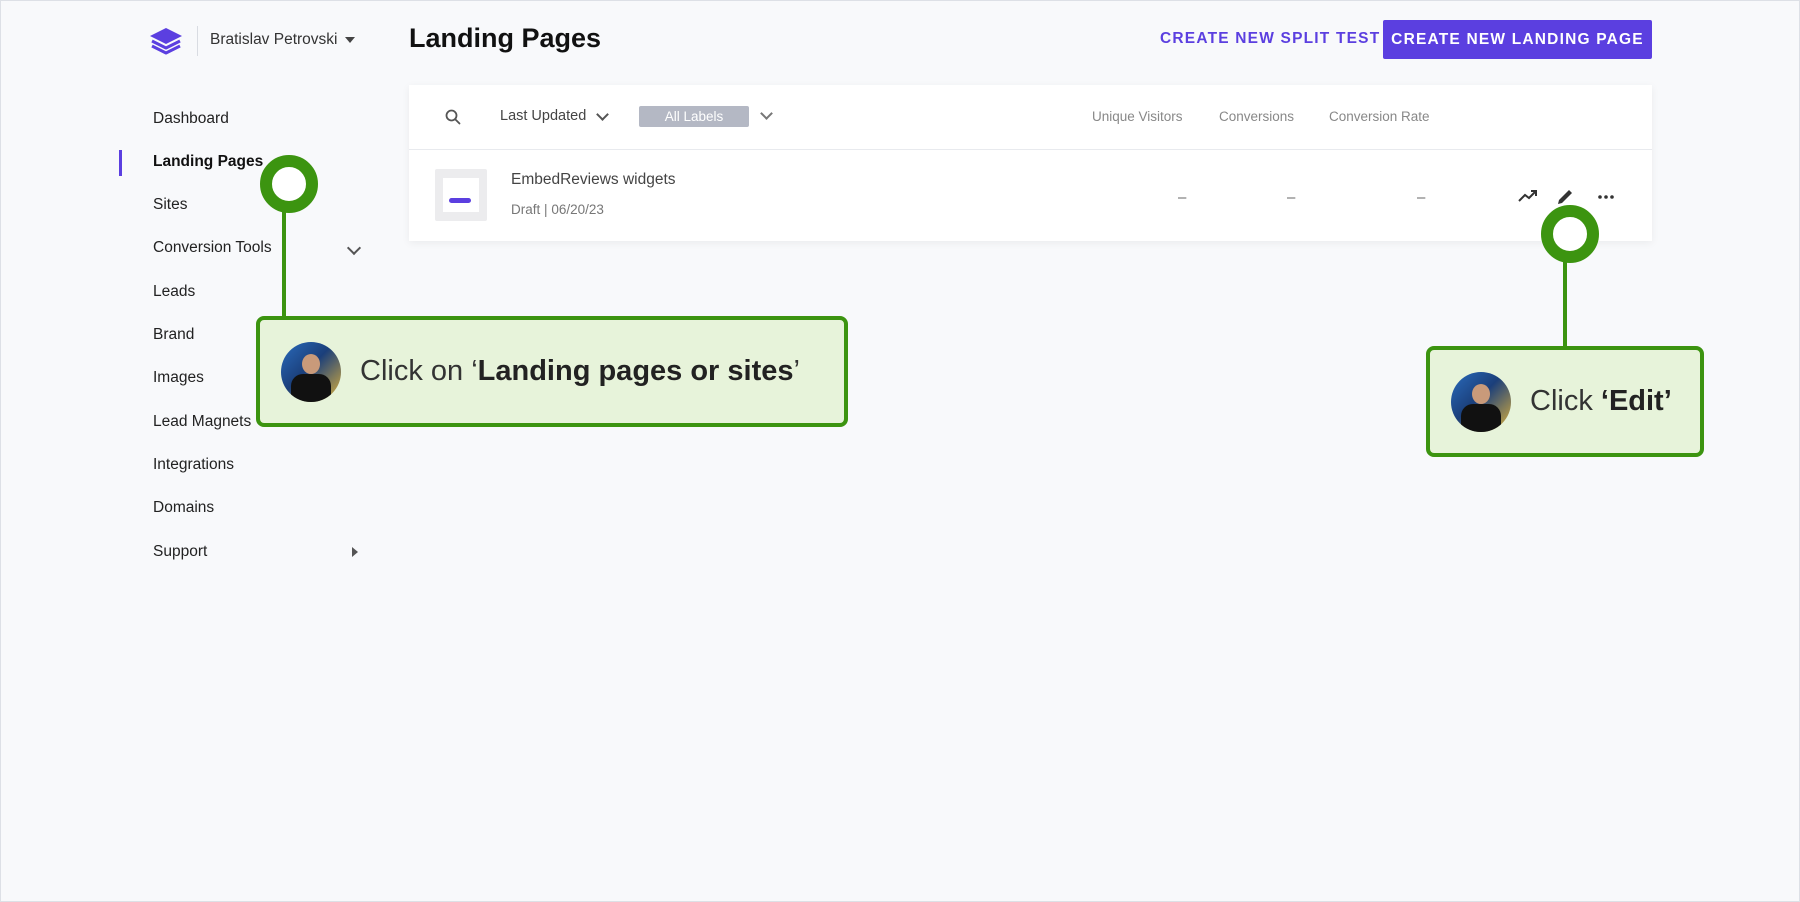 This screenshot has height=902, width=1800. Describe the element at coordinates (1256, 116) in the screenshot. I see `column-conversions: Conversions` at that location.